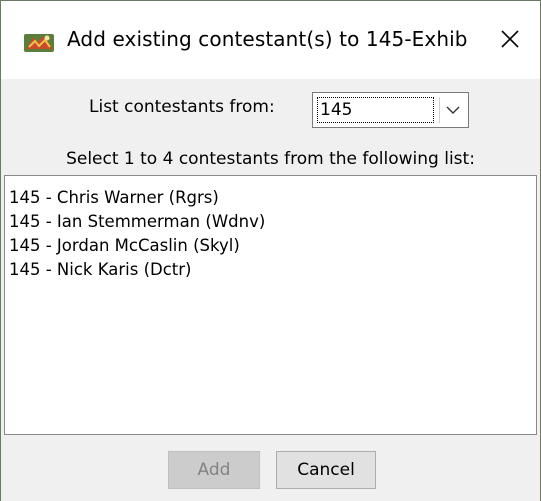 This screenshot has height=501, width=541. Describe the element at coordinates (270, 198) in the screenshot. I see `list-item: 145 - Chris Warner (Rgrs)` at that location.